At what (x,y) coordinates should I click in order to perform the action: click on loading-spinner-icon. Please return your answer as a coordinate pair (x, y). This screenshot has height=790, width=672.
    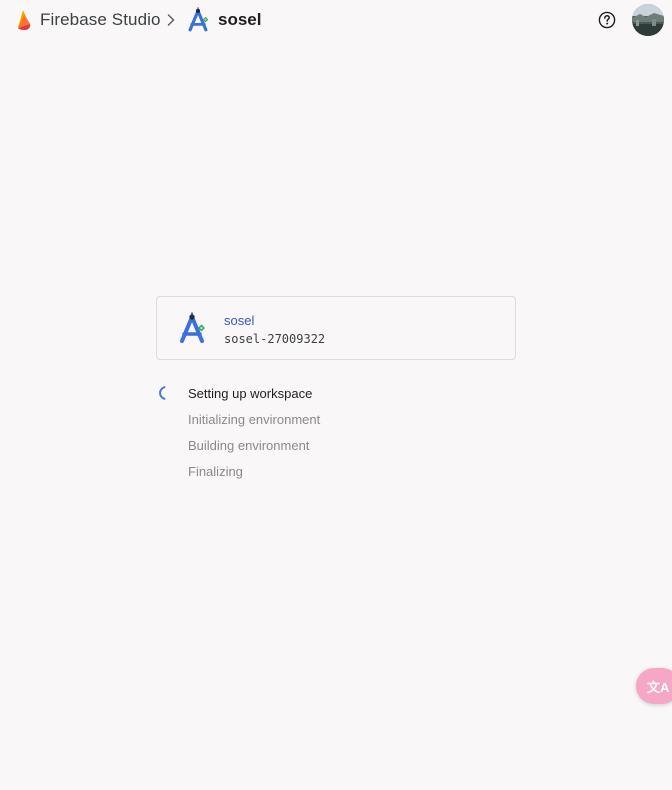
    Looking at the image, I should click on (162, 393).